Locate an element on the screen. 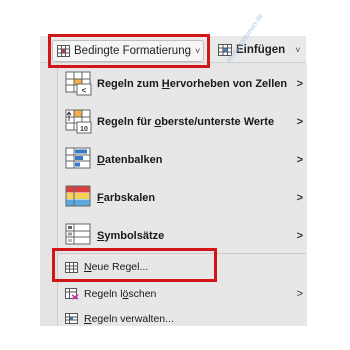 Image resolution: width=350 pixels, height=350 pixels. top-ten-badge: 10 is located at coordinates (84, 129).